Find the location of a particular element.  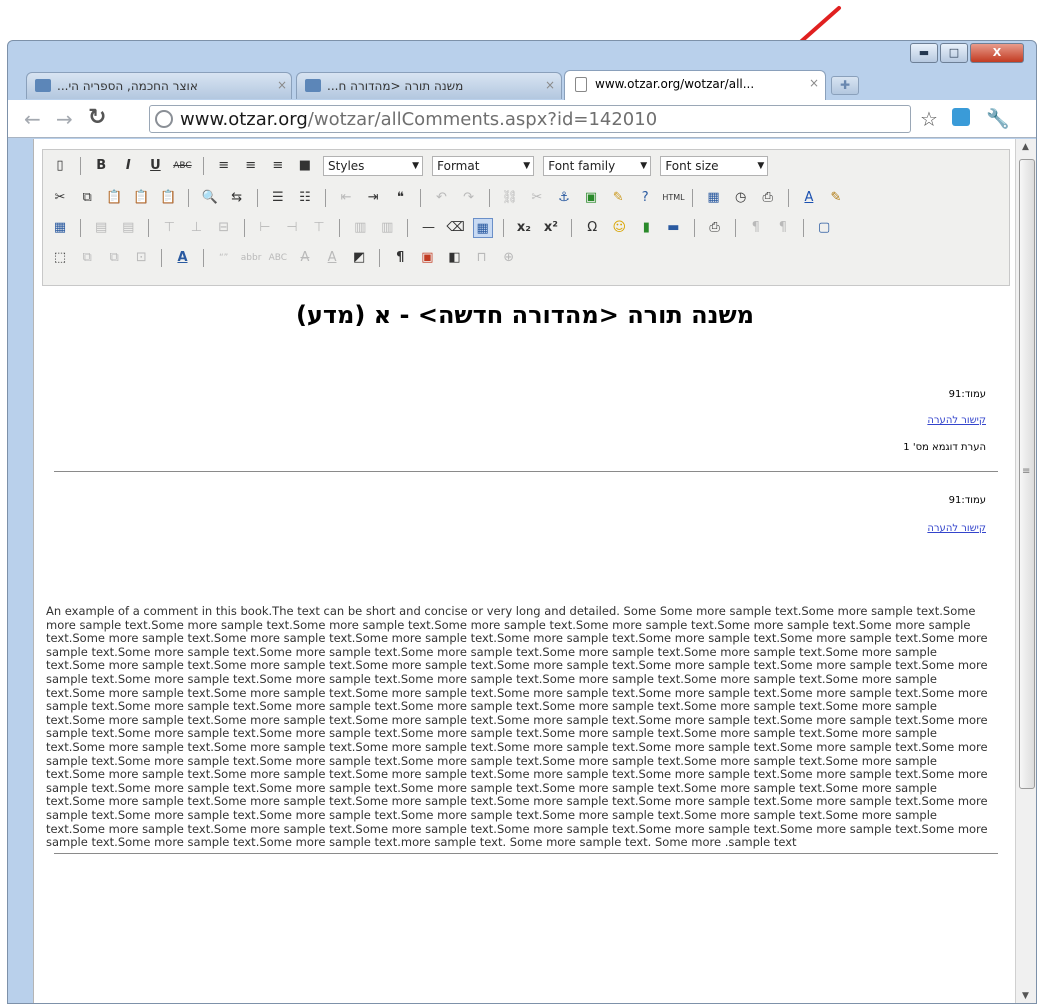

move-backward-icon: ⧉ is located at coordinates (114, 258).